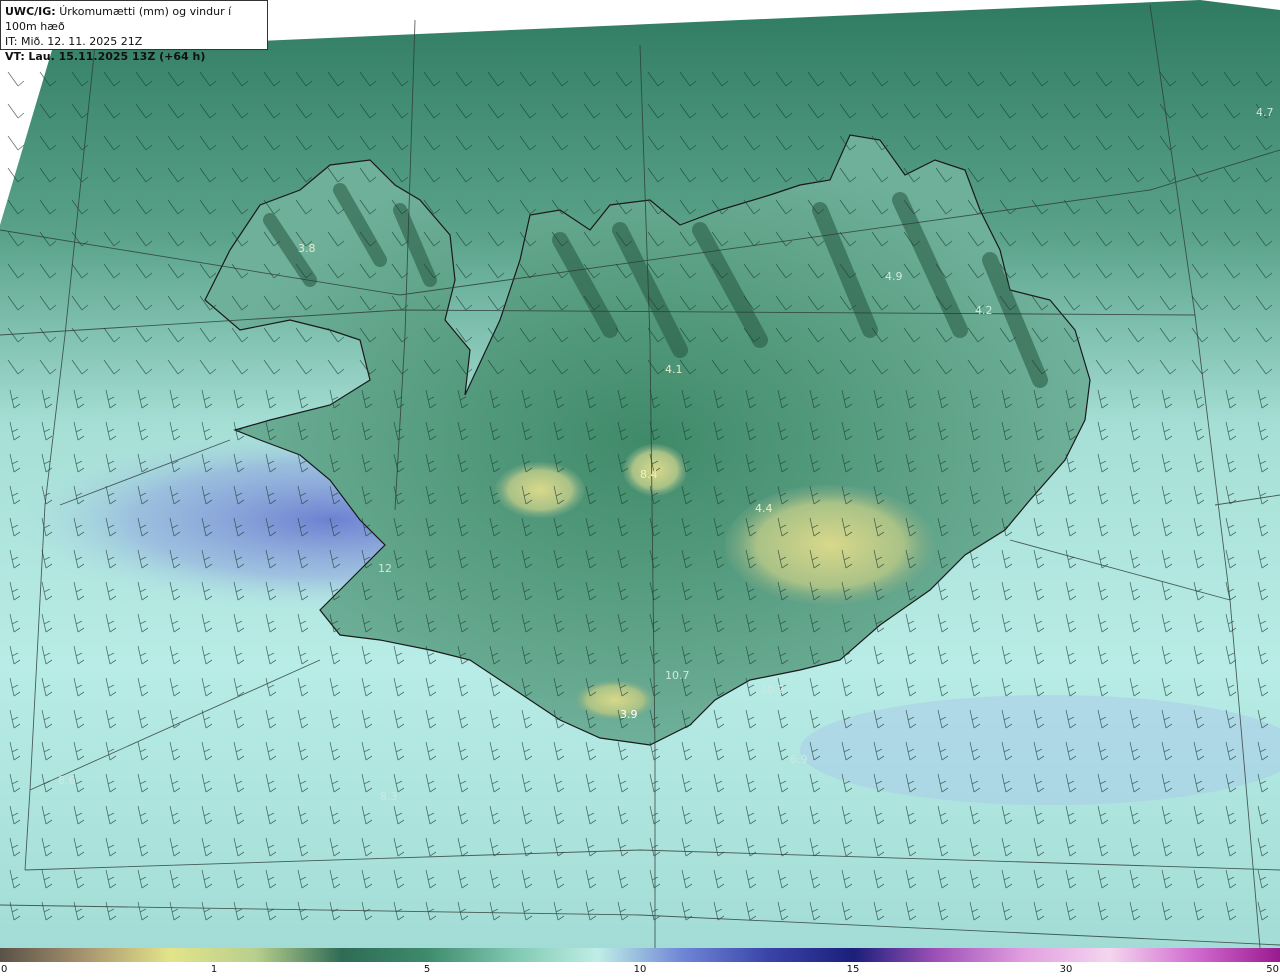 The height and width of the screenshot is (978, 1280). What do you see at coordinates (4, 969) in the screenshot?
I see `colorbar-tick: 0` at bounding box center [4, 969].